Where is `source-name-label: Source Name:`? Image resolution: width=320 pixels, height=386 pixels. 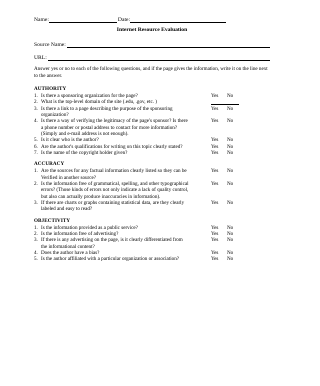 source-name-label: Source Name: is located at coordinates (50, 45).